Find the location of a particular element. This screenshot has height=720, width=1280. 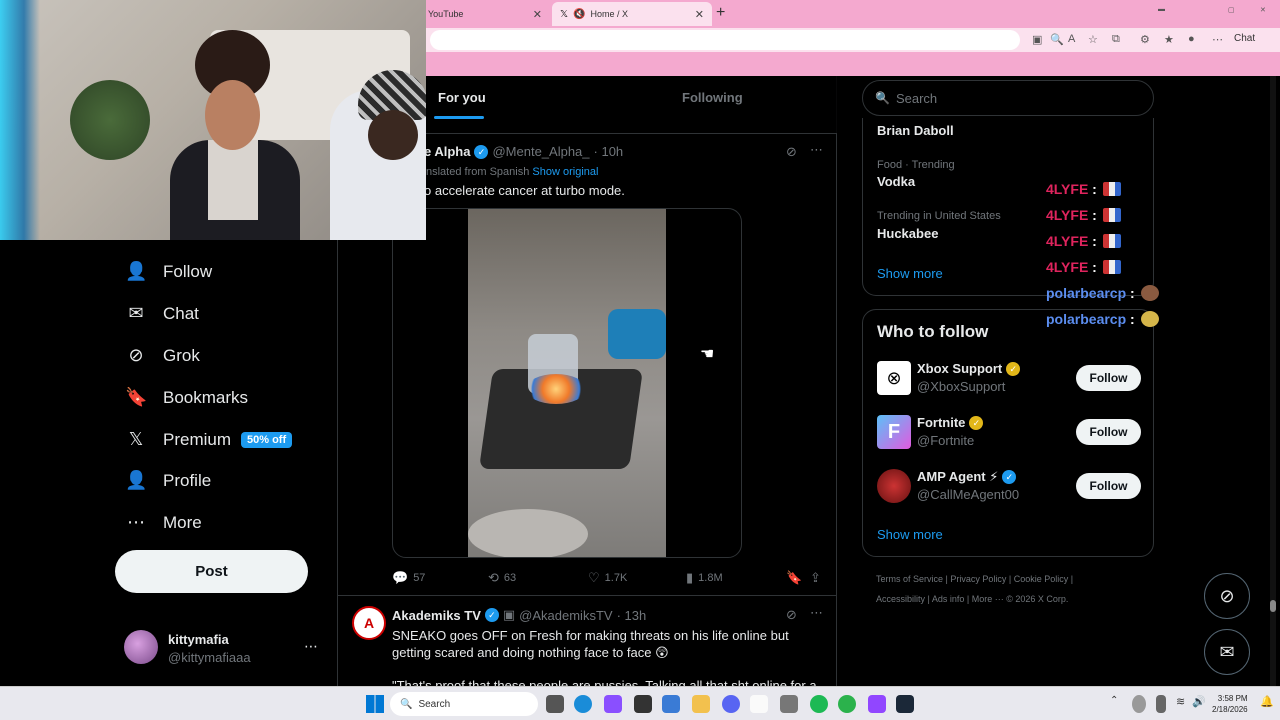

clock-date: 2/18/2026 is located at coordinates (1230, 709).